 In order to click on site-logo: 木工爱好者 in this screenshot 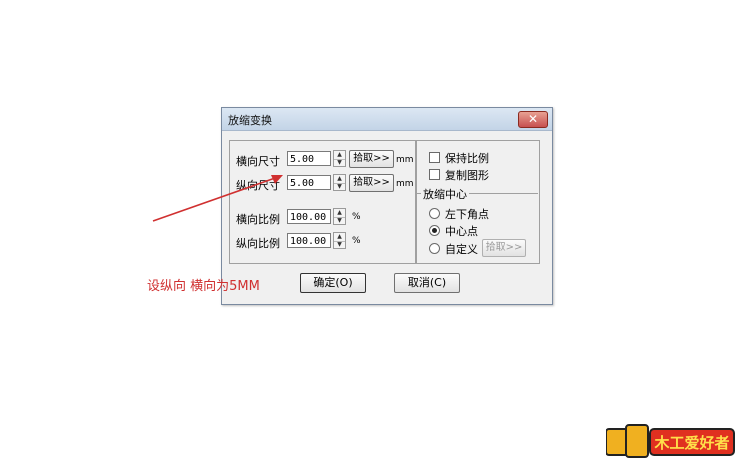, I will do `click(670, 441)`.